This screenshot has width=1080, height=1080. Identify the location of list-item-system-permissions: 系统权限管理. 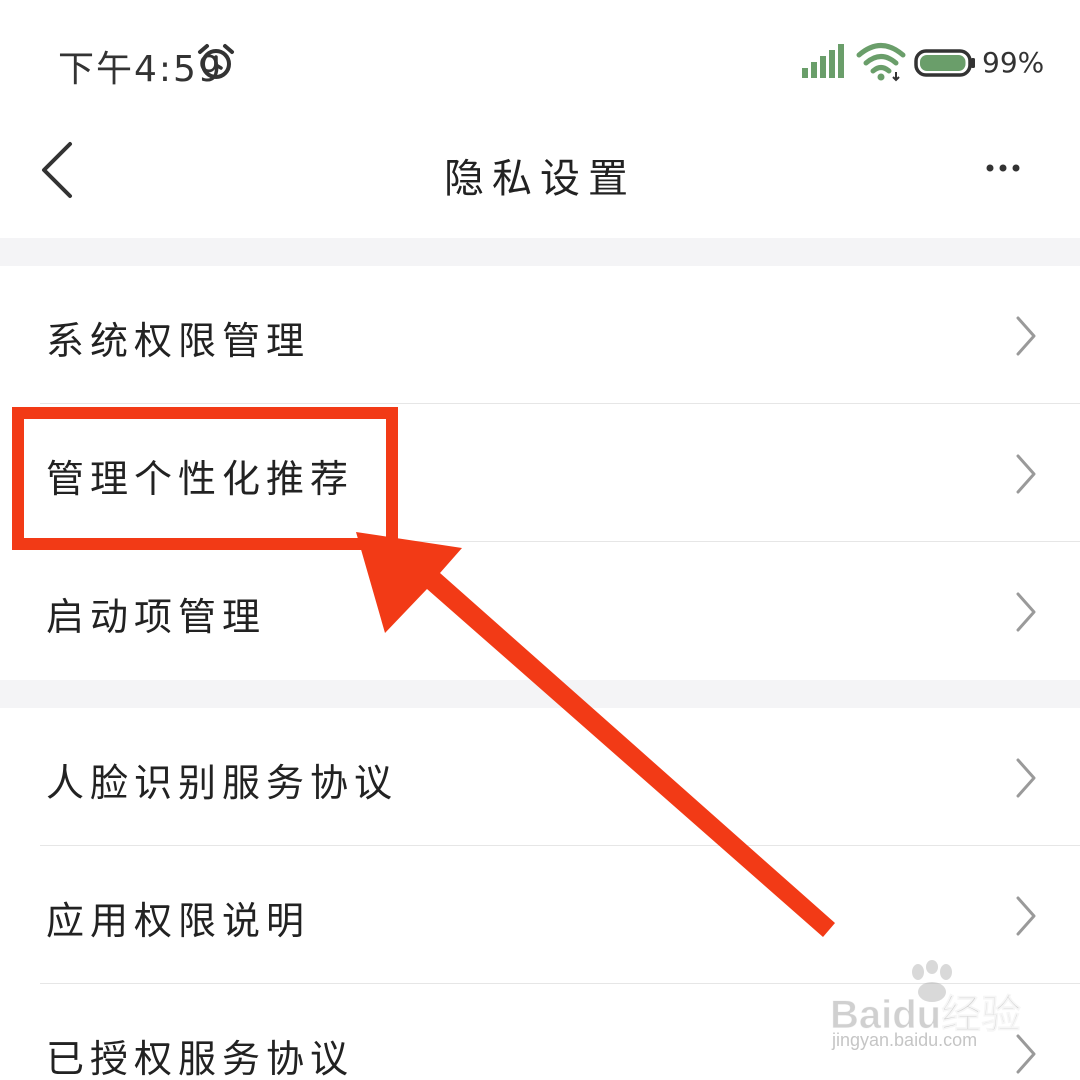
(540, 335).